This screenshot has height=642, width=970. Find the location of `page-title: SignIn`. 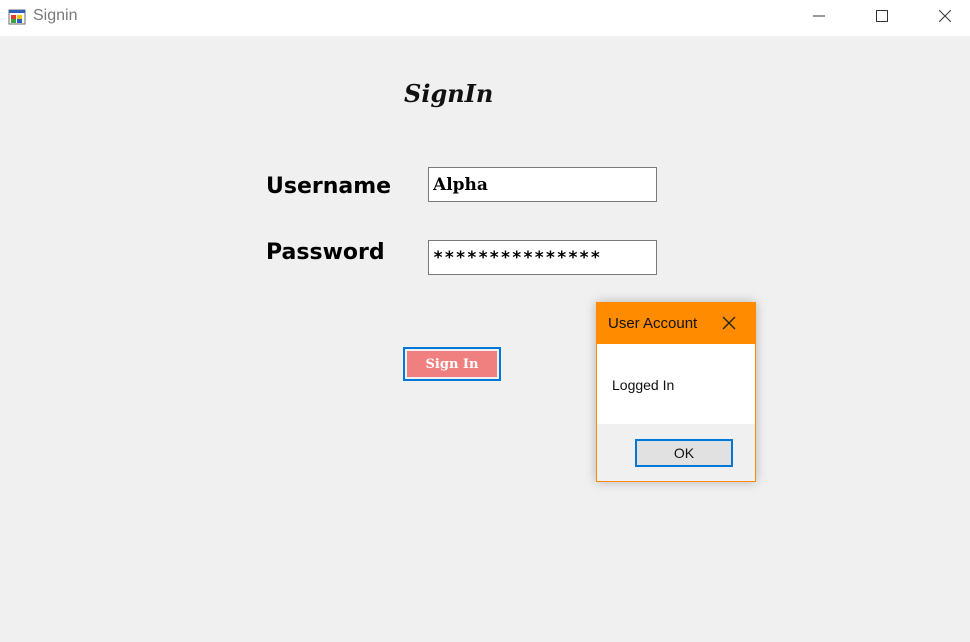

page-title: SignIn is located at coordinates (449, 93).